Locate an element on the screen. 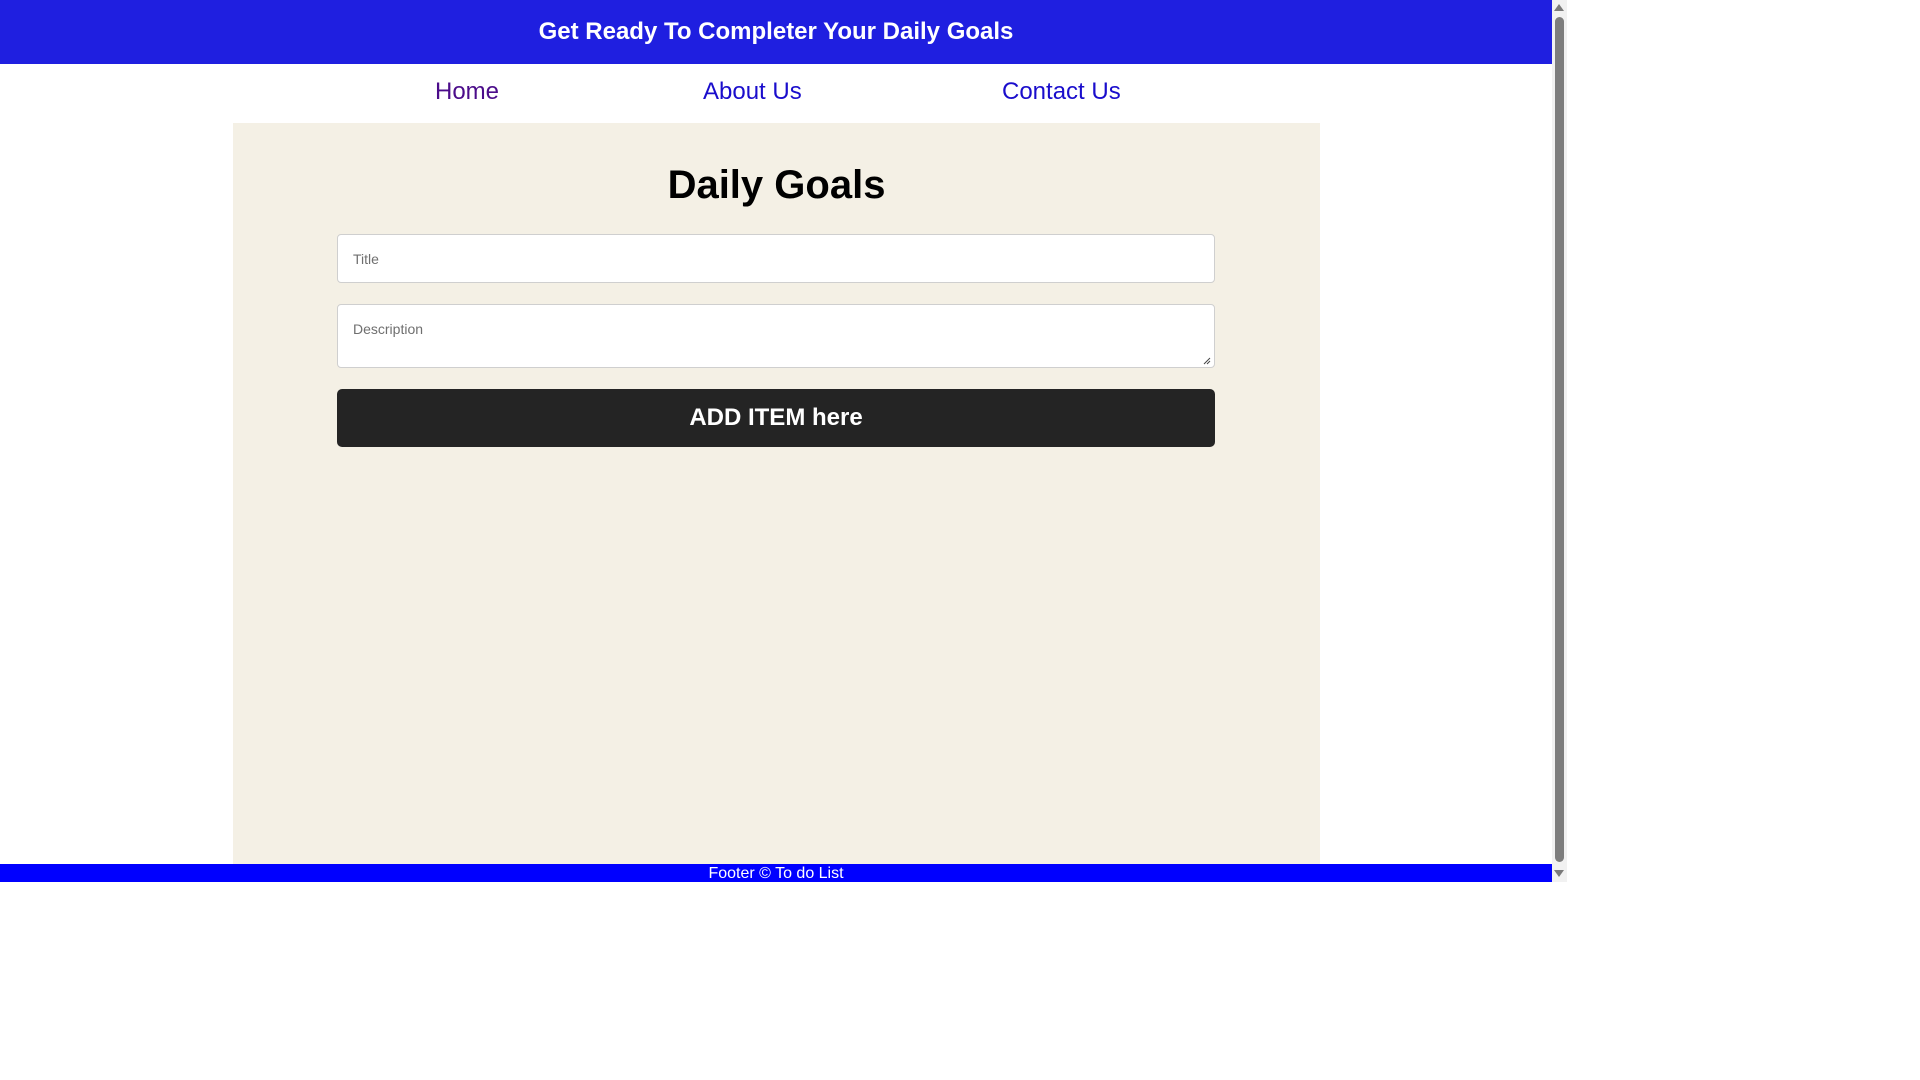 This screenshot has width=1920, height=1080. main-nav: Home About Us Contact Us is located at coordinates (776, 93).